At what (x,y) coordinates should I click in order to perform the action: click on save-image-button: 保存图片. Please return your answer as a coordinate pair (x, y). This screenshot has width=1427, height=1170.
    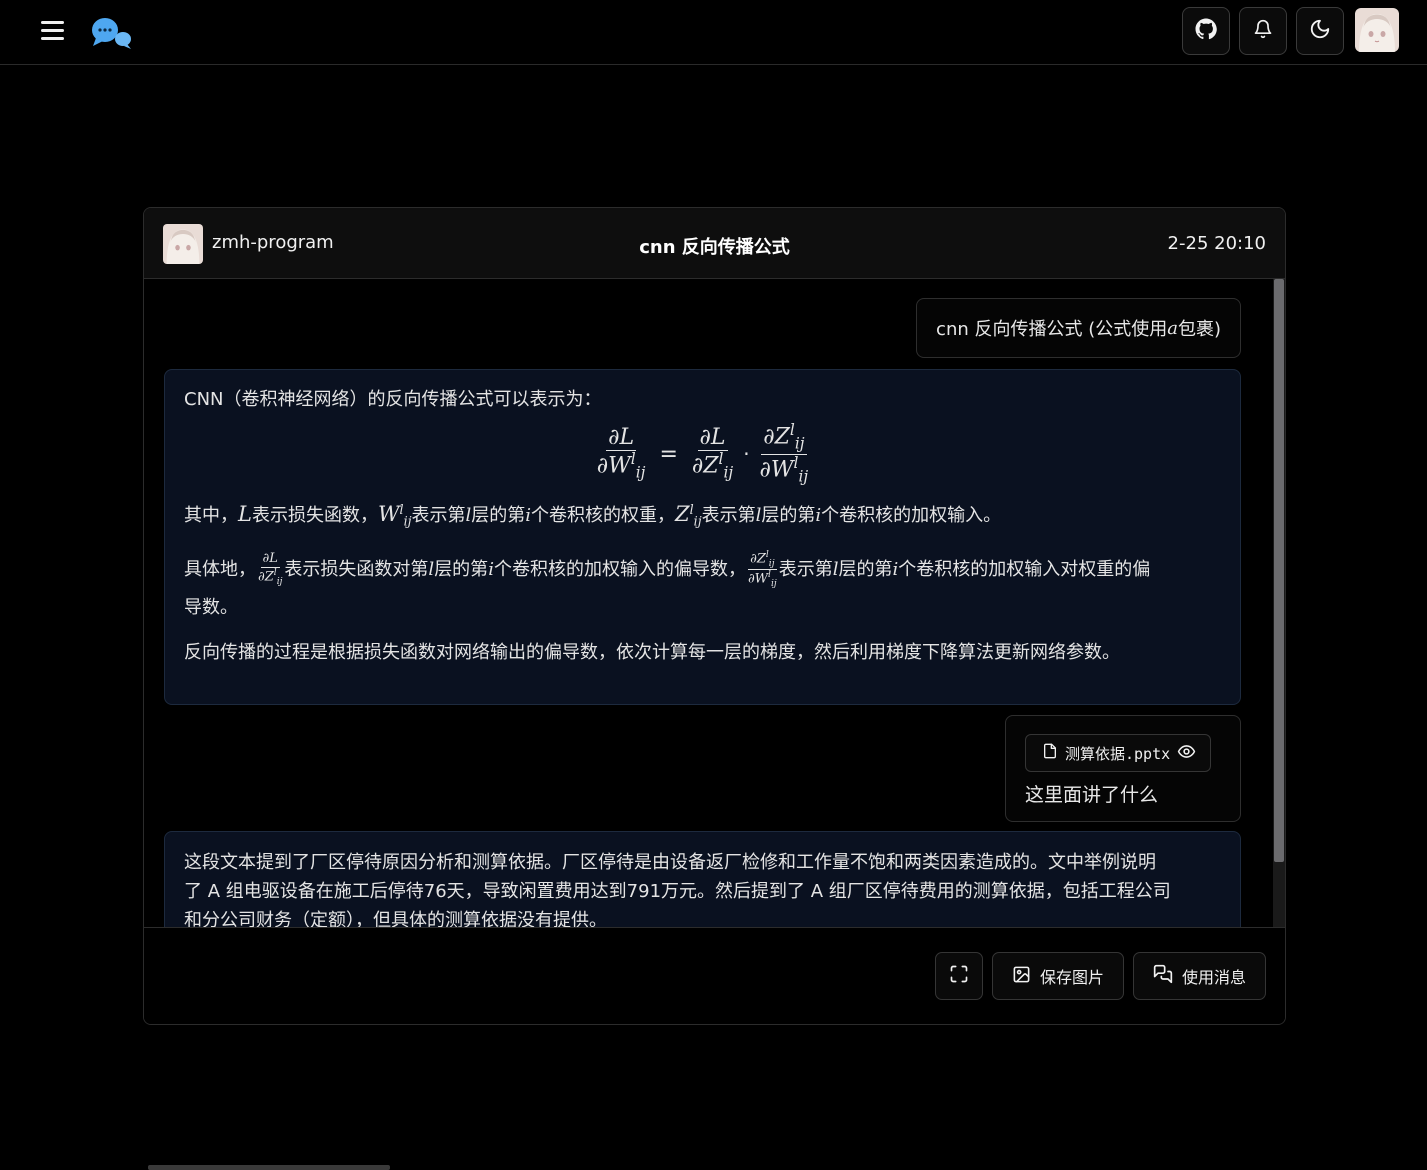
    Looking at the image, I should click on (1057, 976).